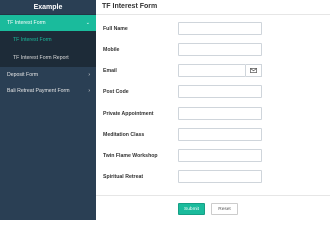 The image size is (330, 240). What do you see at coordinates (213, 14) in the screenshot?
I see `title-divider` at bounding box center [213, 14].